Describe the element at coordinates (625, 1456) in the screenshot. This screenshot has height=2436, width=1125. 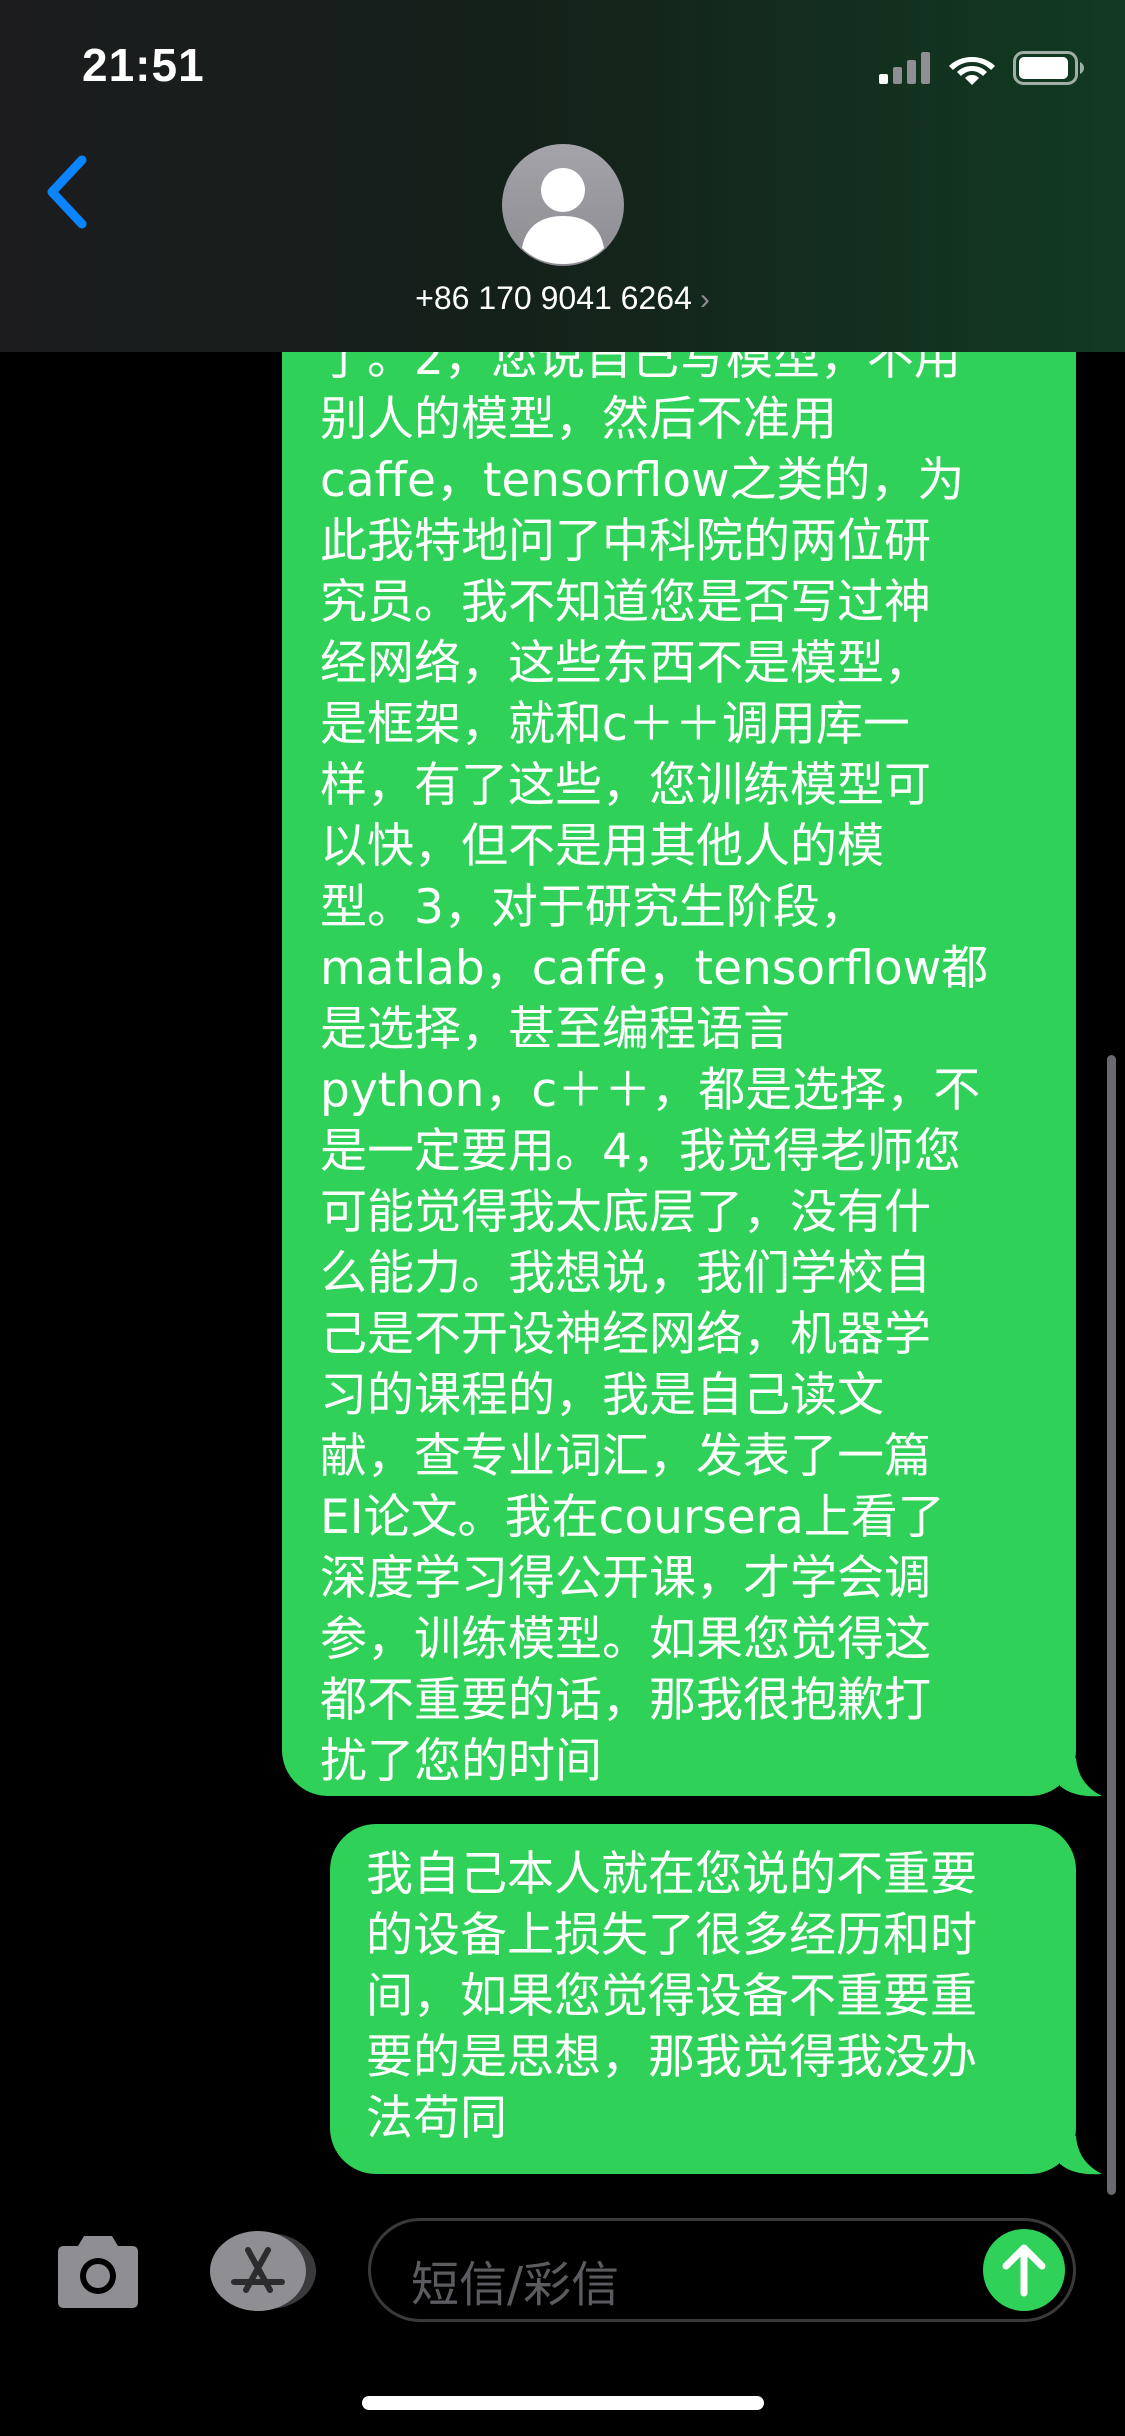
I see `message-text-line: 献，查专业词汇，发表了一篇` at that location.